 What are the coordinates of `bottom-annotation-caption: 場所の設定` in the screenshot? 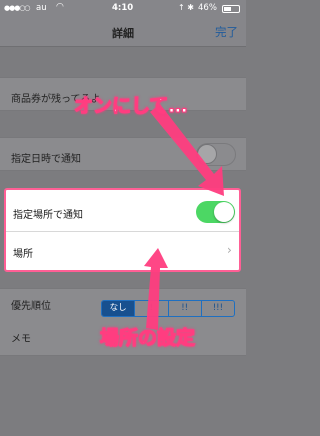 It's located at (147, 338).